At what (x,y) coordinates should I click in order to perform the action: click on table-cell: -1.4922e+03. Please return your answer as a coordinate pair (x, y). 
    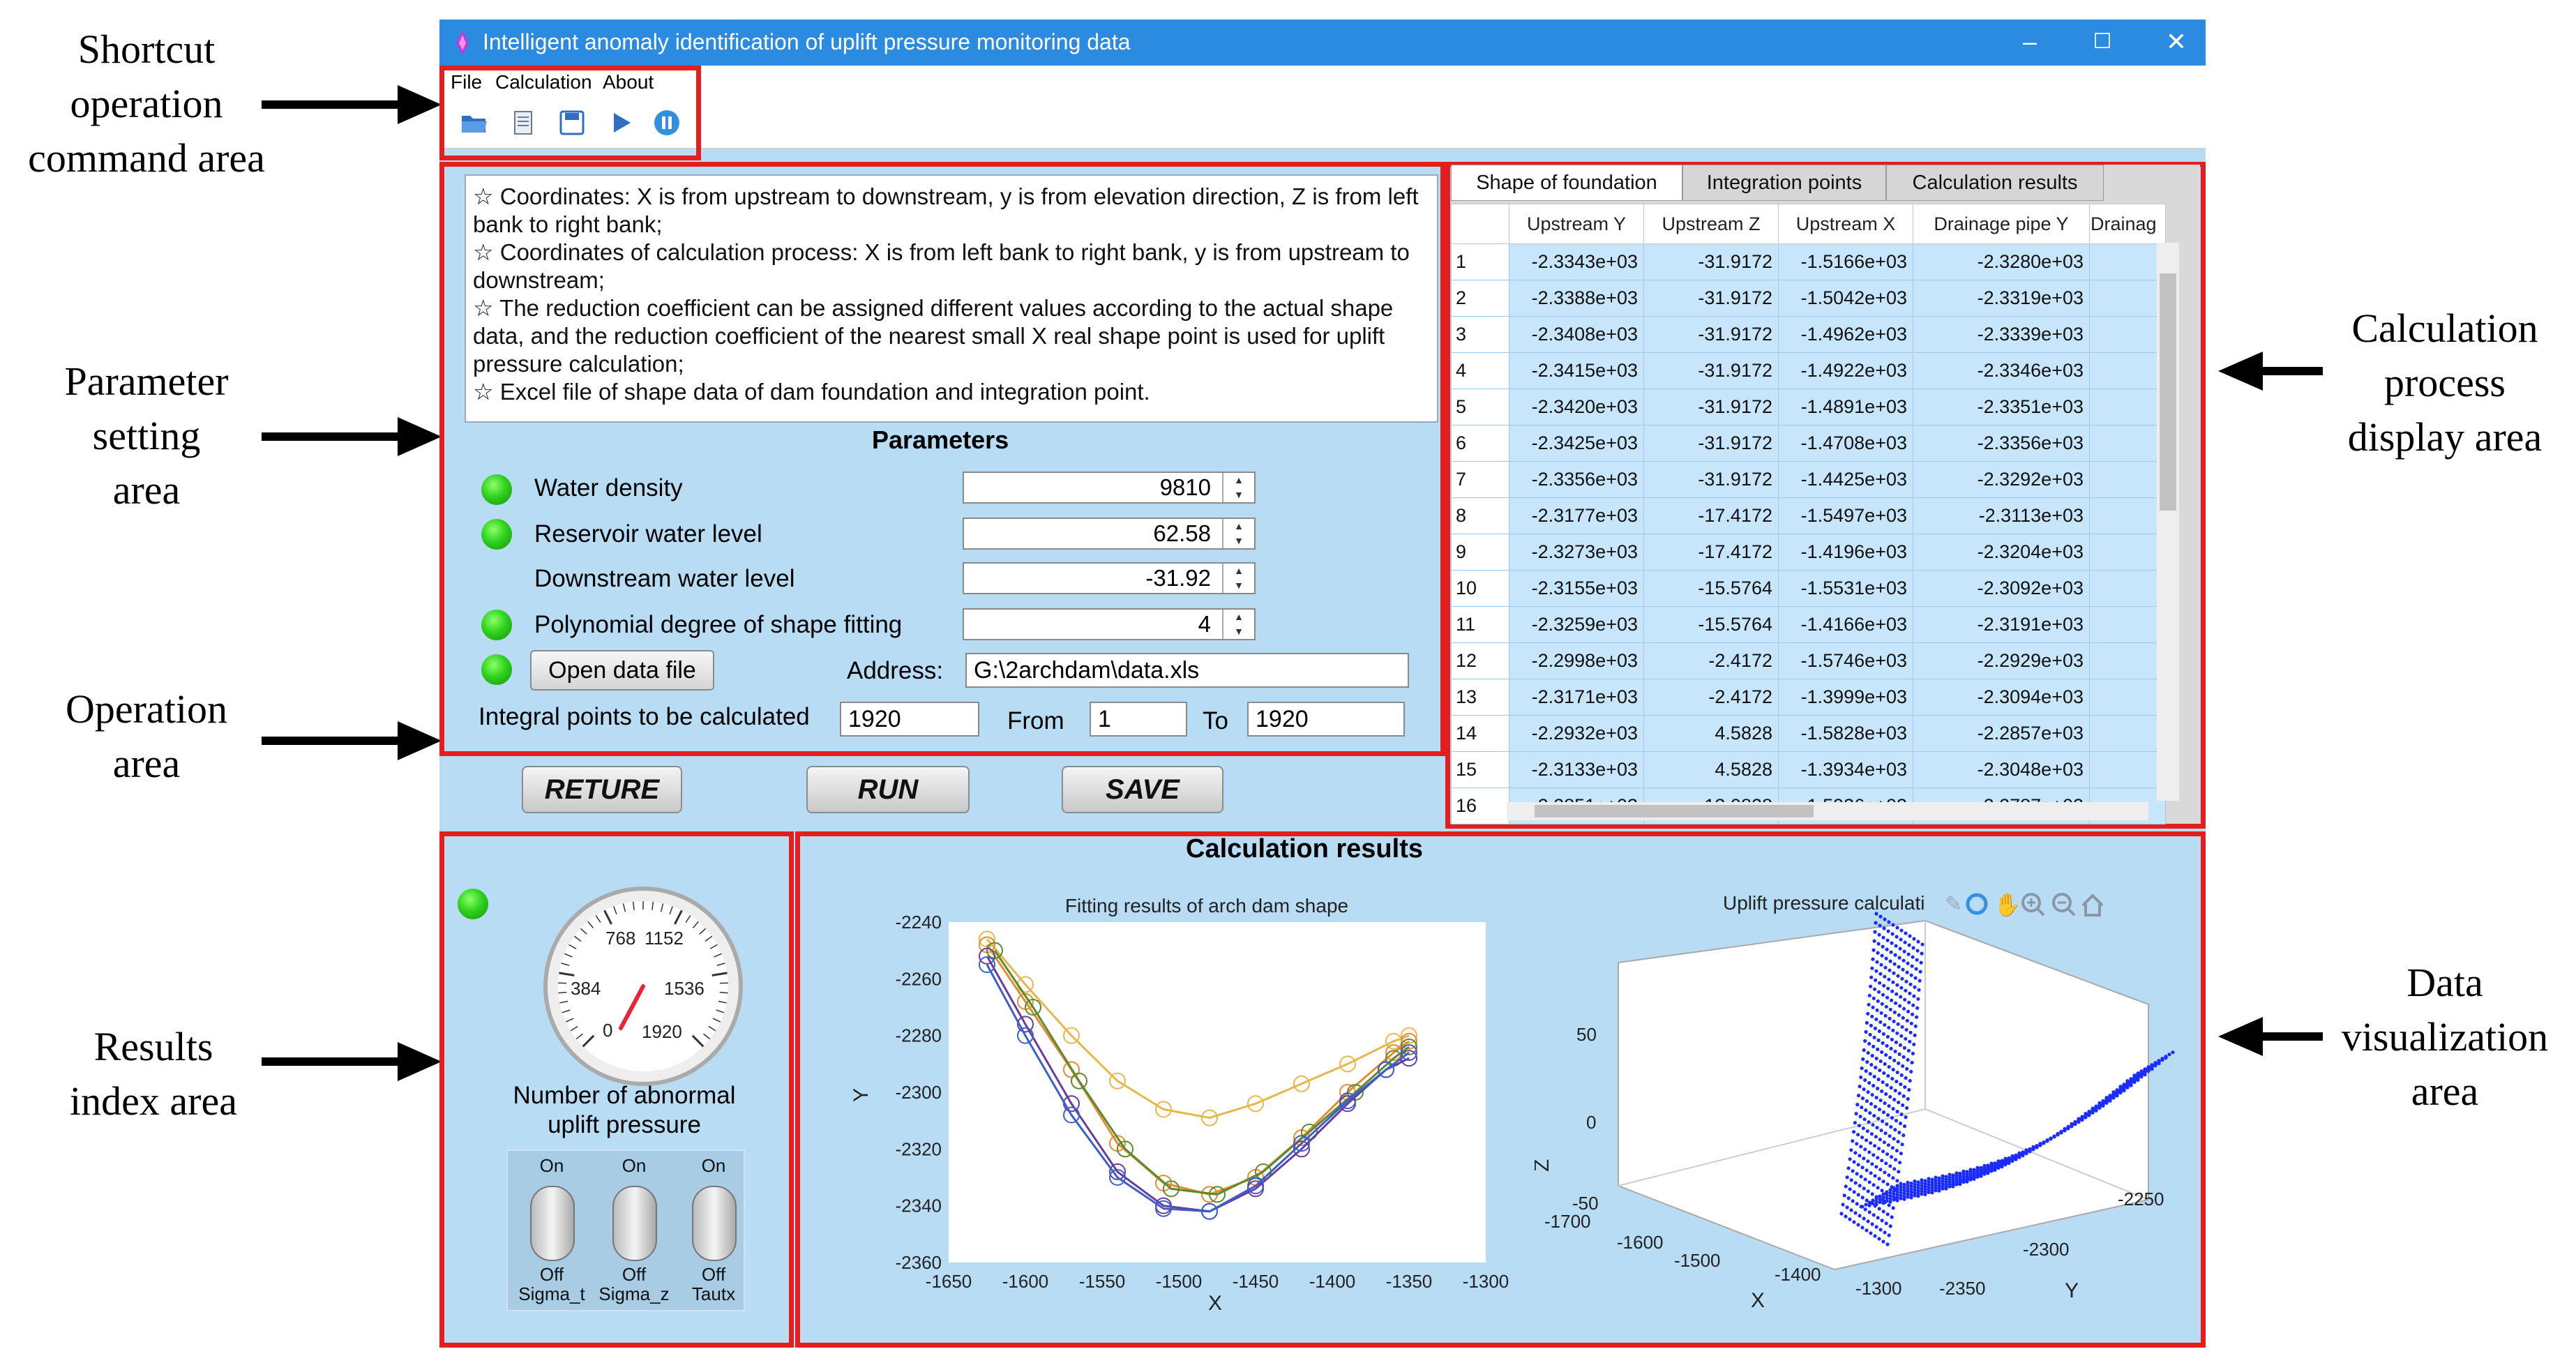
    Looking at the image, I should click on (1845, 370).